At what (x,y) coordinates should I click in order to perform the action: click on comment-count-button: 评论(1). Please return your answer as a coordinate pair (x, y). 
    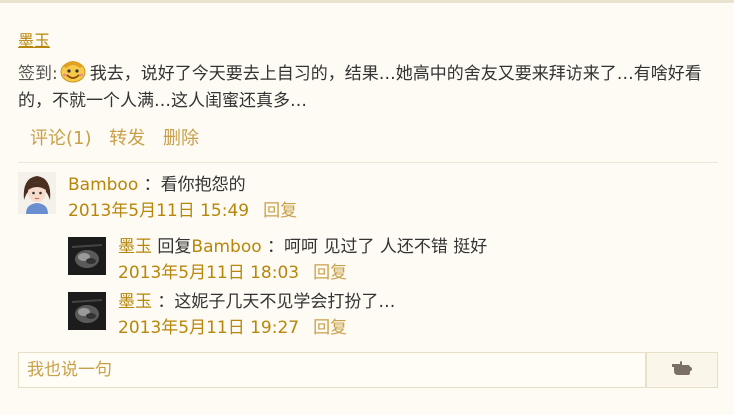
    Looking at the image, I should click on (61, 138).